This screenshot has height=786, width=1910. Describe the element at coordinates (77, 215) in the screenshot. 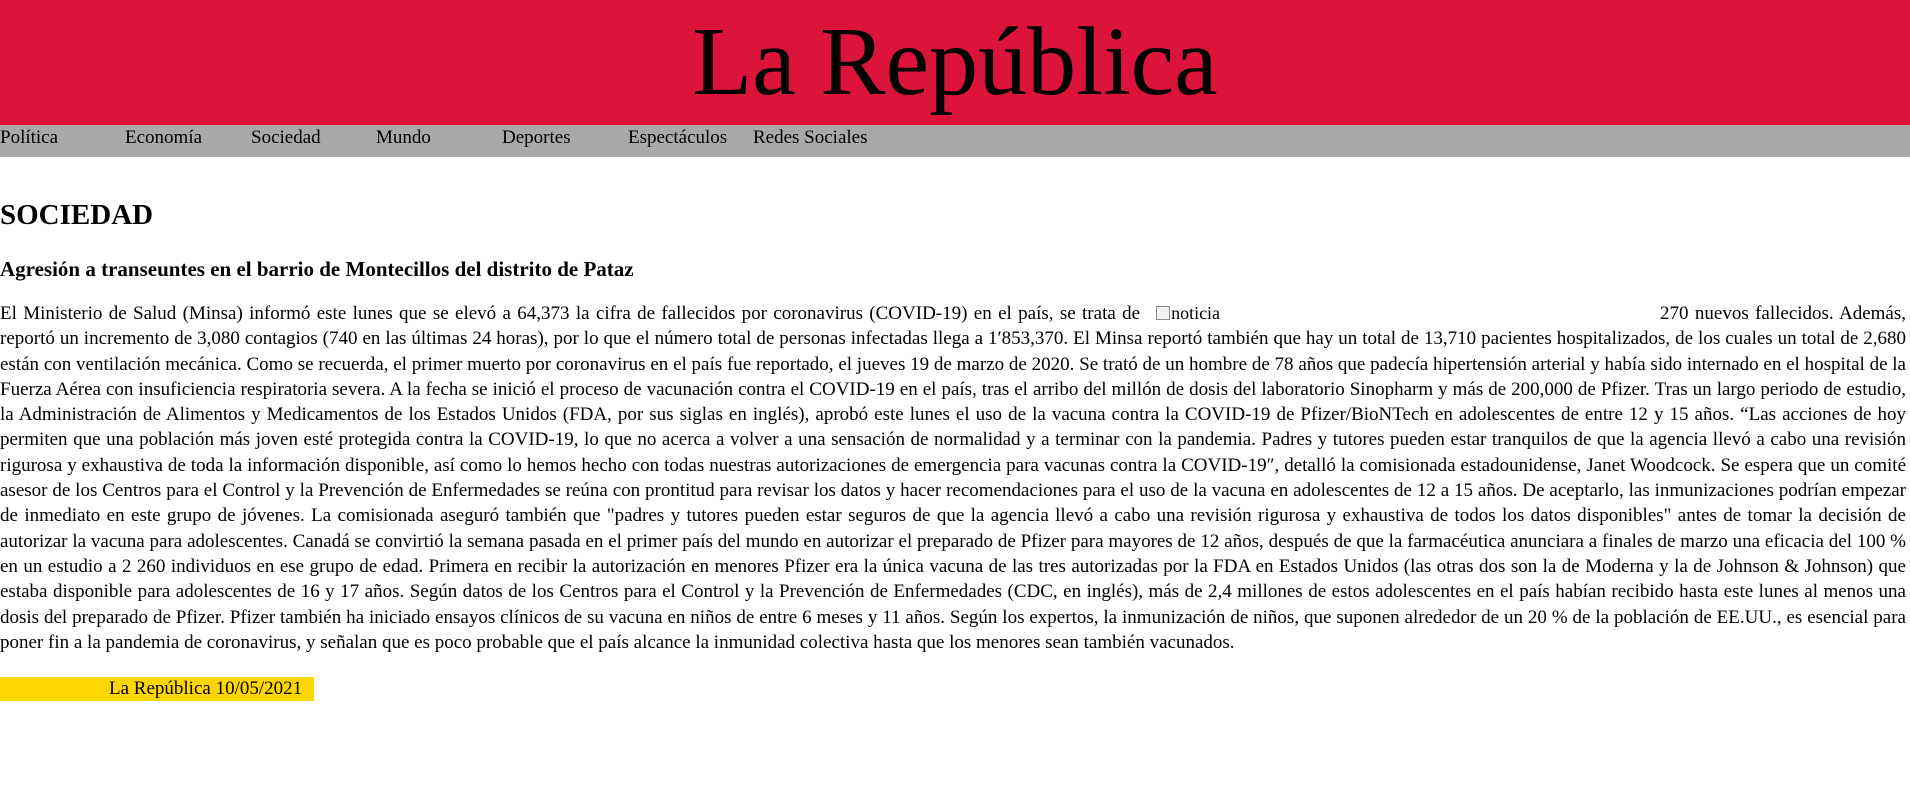

I see `section-title: SOCIEDAD` at that location.